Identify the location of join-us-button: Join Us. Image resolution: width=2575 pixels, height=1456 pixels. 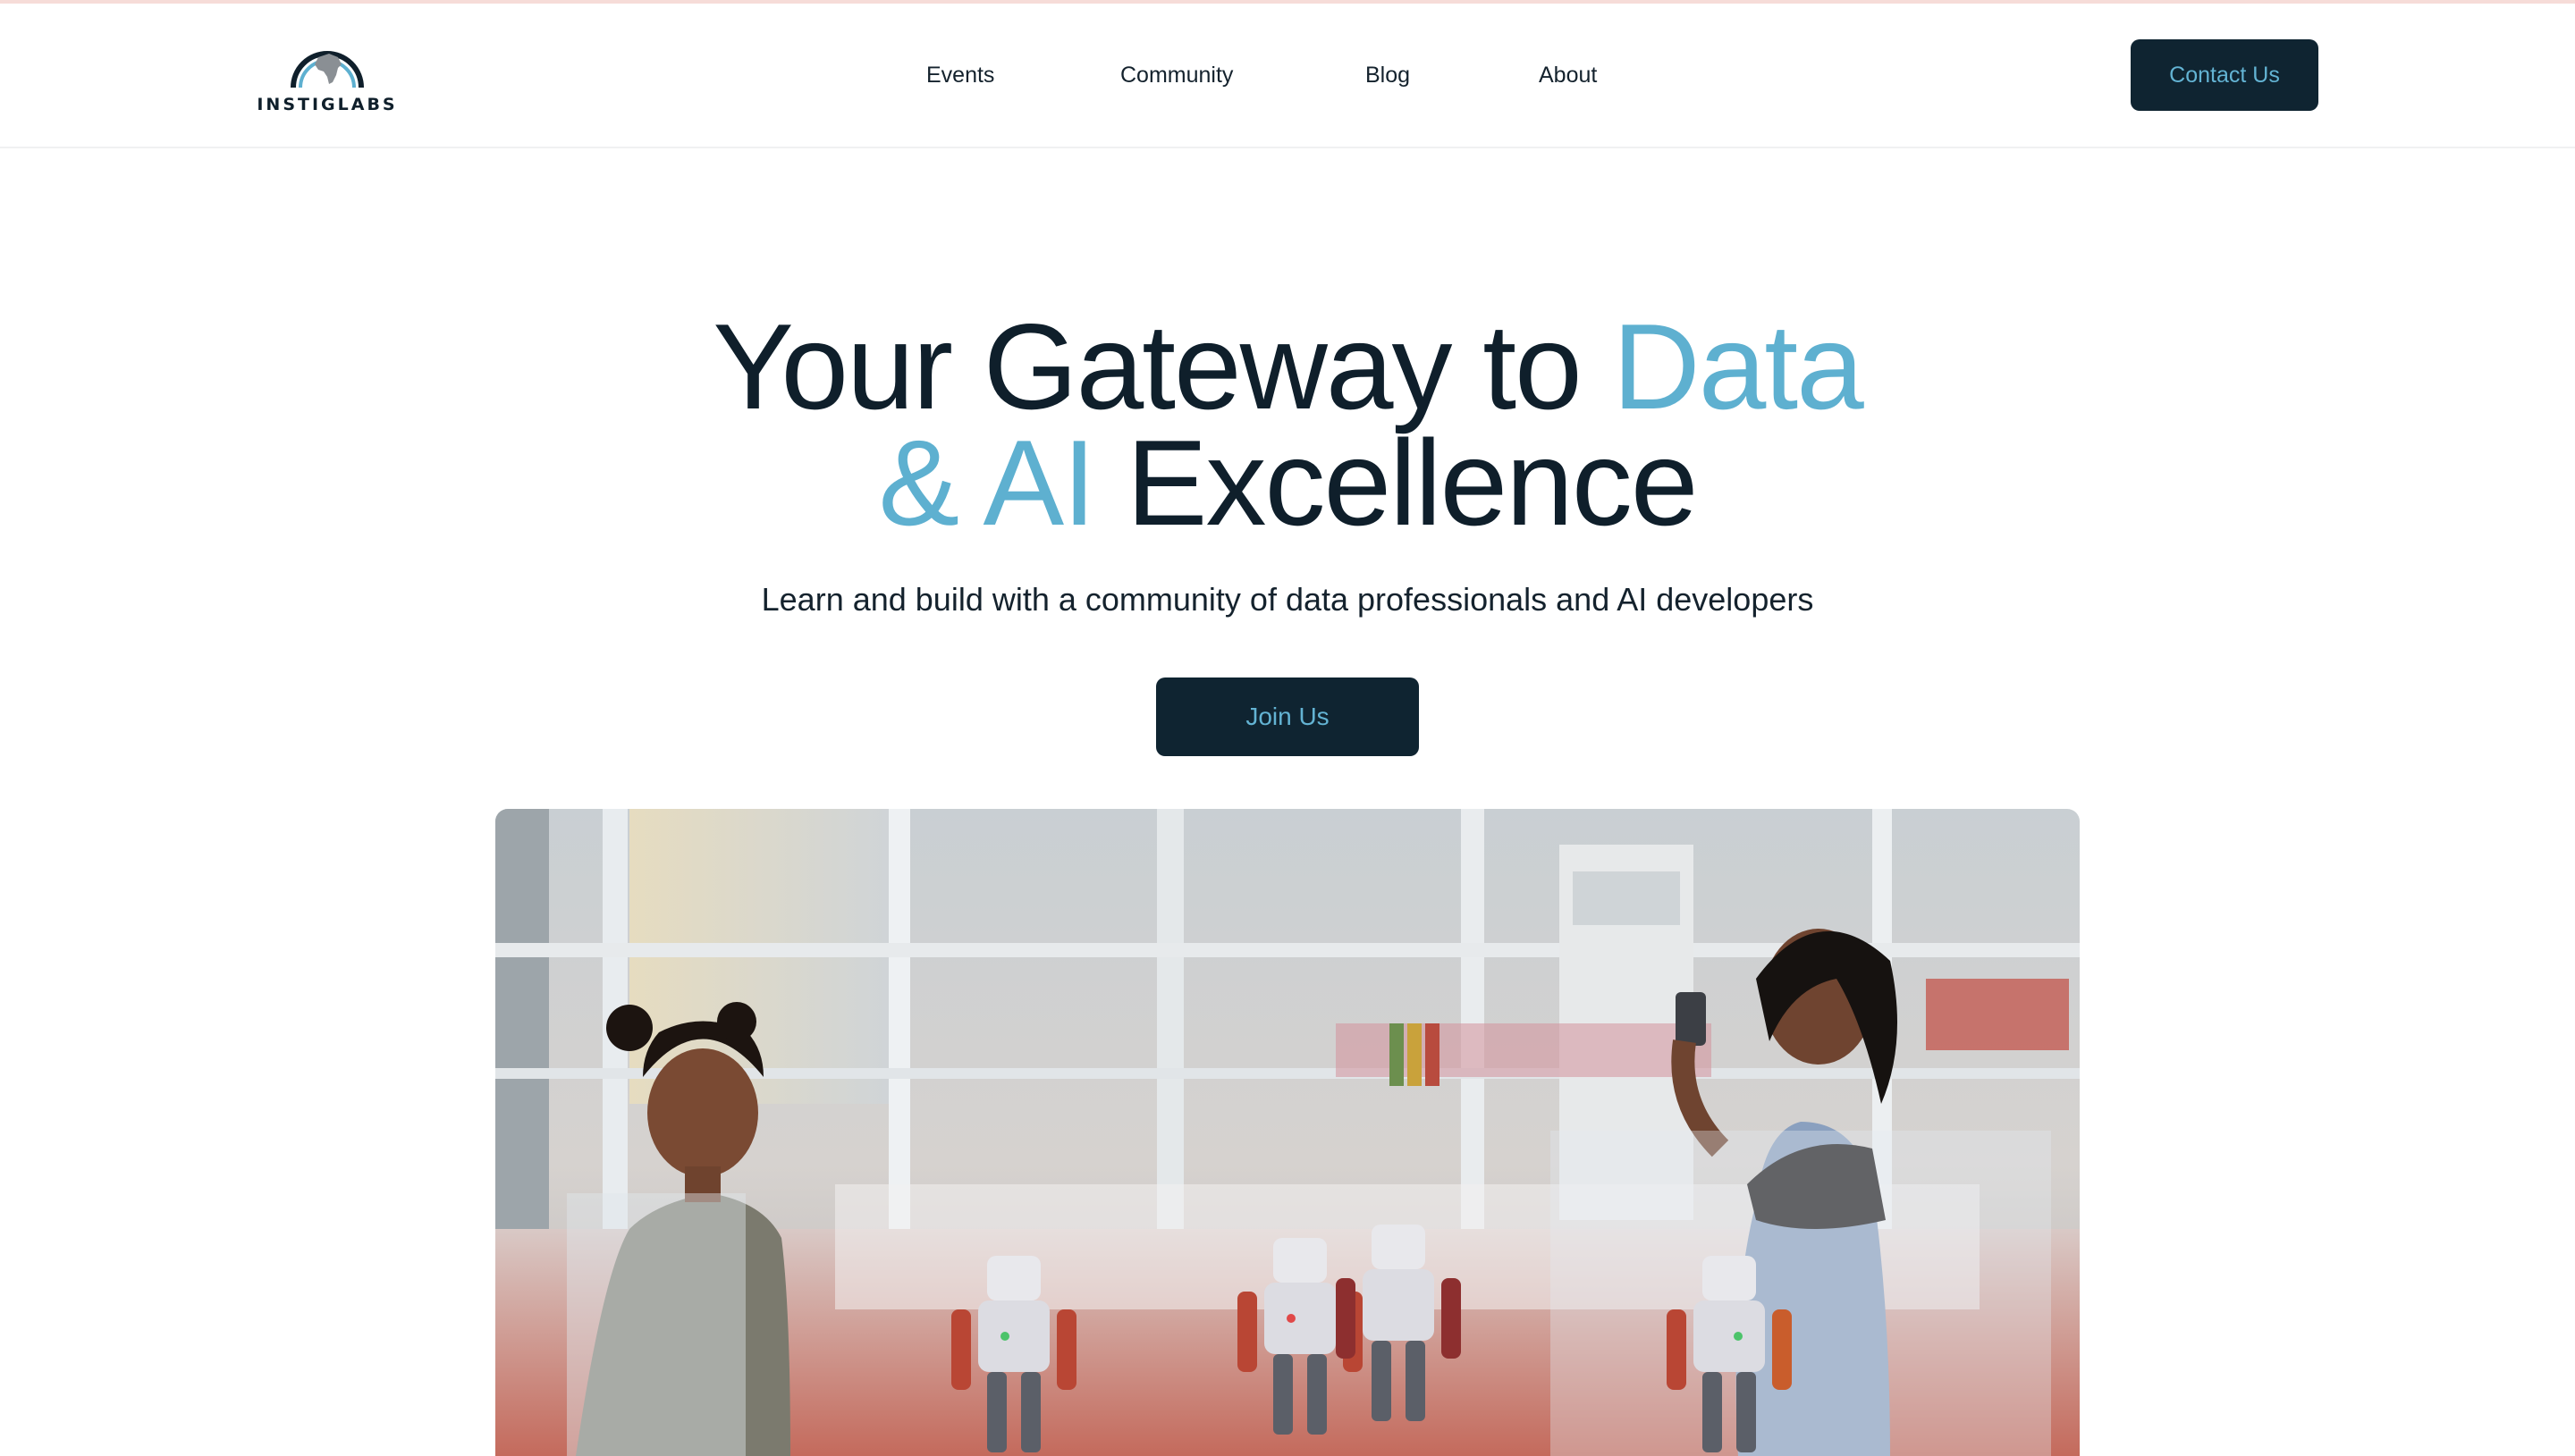
(1287, 717).